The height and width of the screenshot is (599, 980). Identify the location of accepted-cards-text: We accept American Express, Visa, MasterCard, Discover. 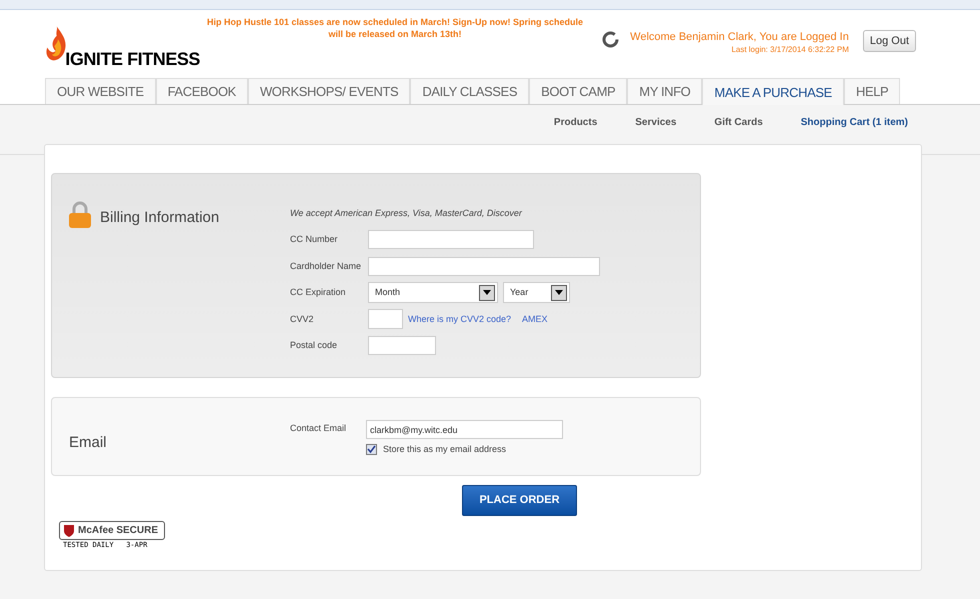
(407, 213).